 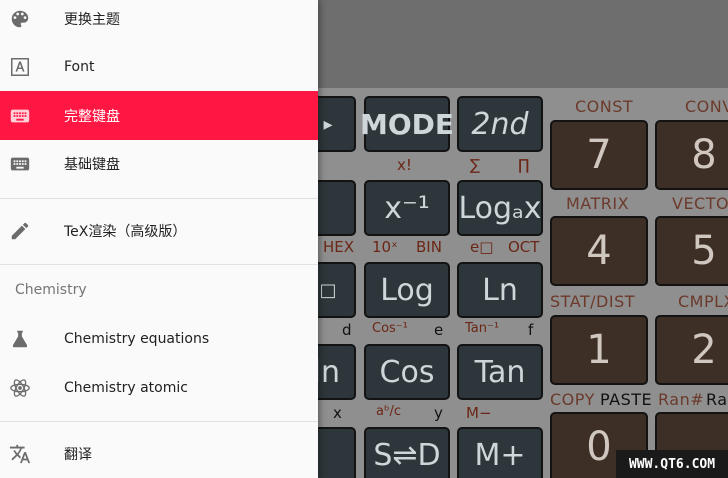 I want to click on translate-icon, so click(x=20, y=454).